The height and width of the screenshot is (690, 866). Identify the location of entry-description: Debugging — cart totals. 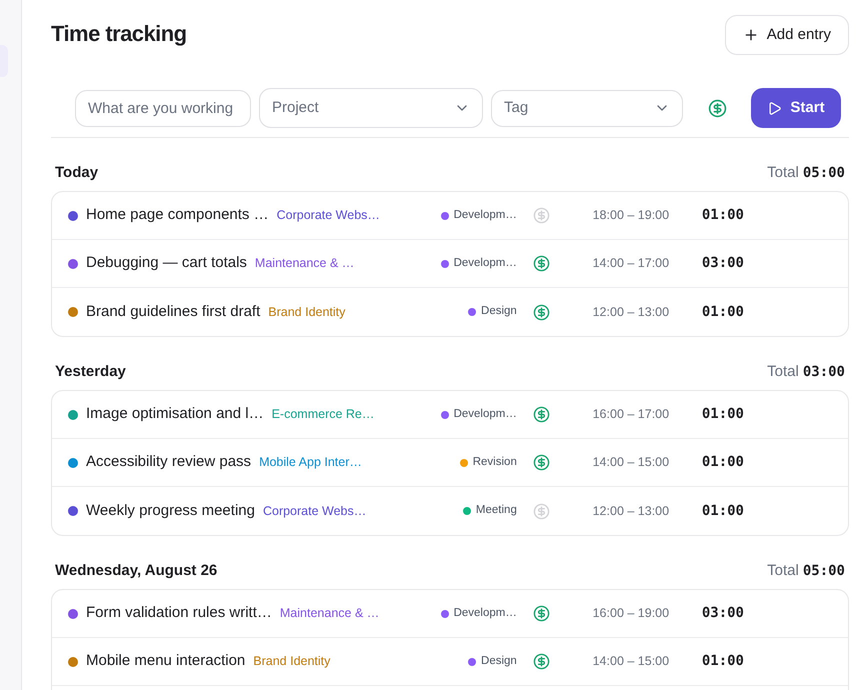
(166, 263).